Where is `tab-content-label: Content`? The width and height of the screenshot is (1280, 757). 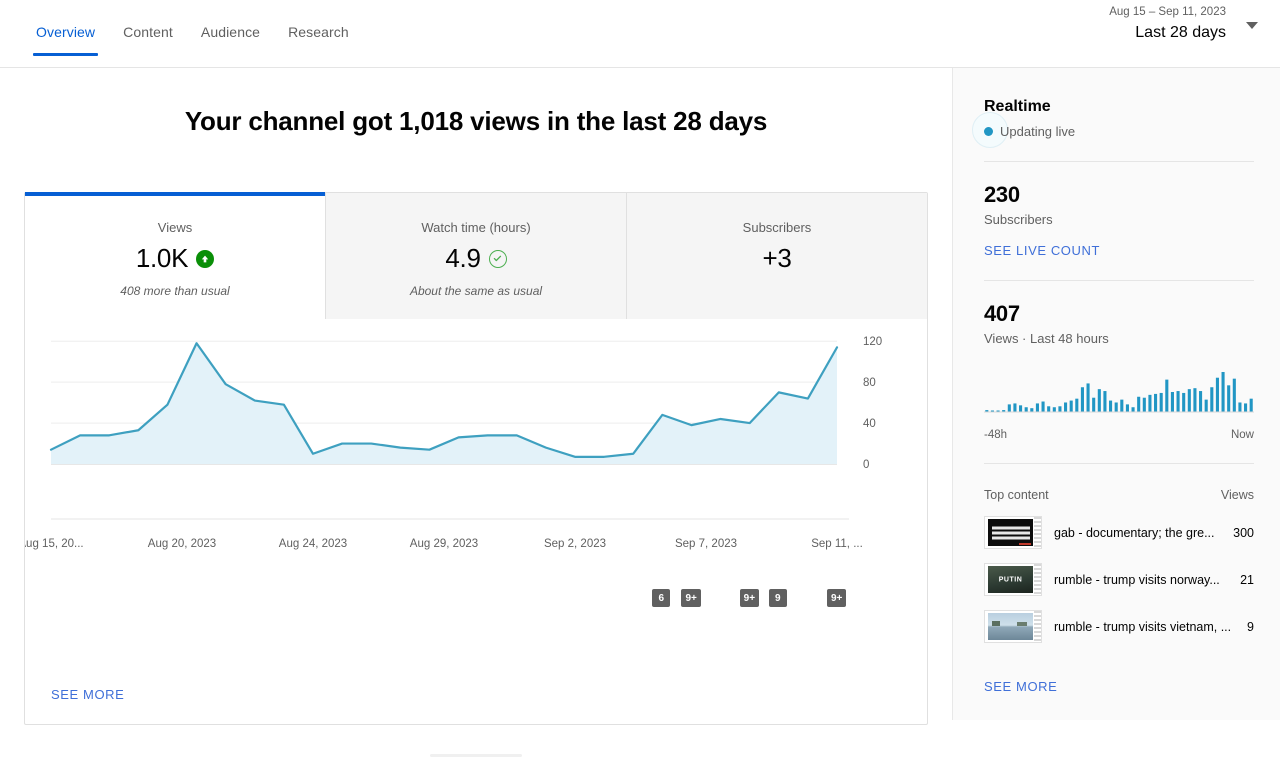 tab-content-label: Content is located at coordinates (148, 32).